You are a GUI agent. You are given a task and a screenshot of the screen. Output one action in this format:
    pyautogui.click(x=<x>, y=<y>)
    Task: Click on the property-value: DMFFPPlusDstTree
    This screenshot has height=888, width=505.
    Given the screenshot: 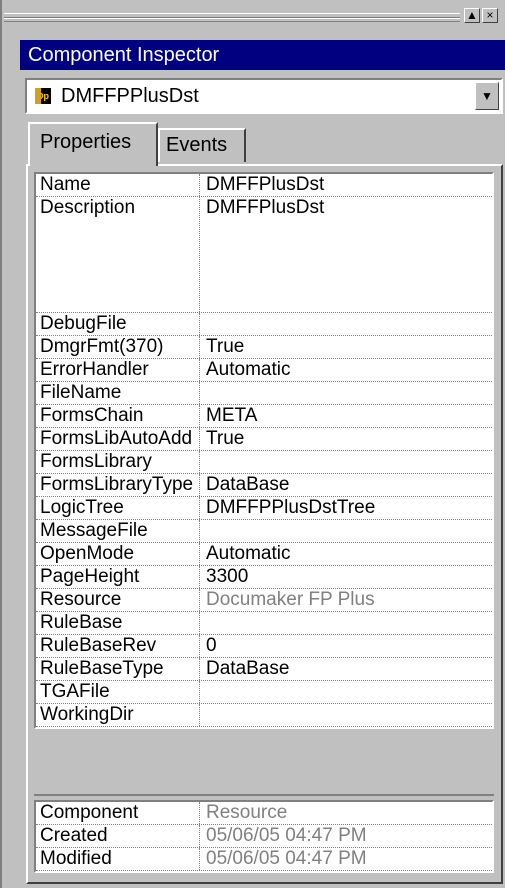 What is the action you would take?
    pyautogui.click(x=288, y=508)
    